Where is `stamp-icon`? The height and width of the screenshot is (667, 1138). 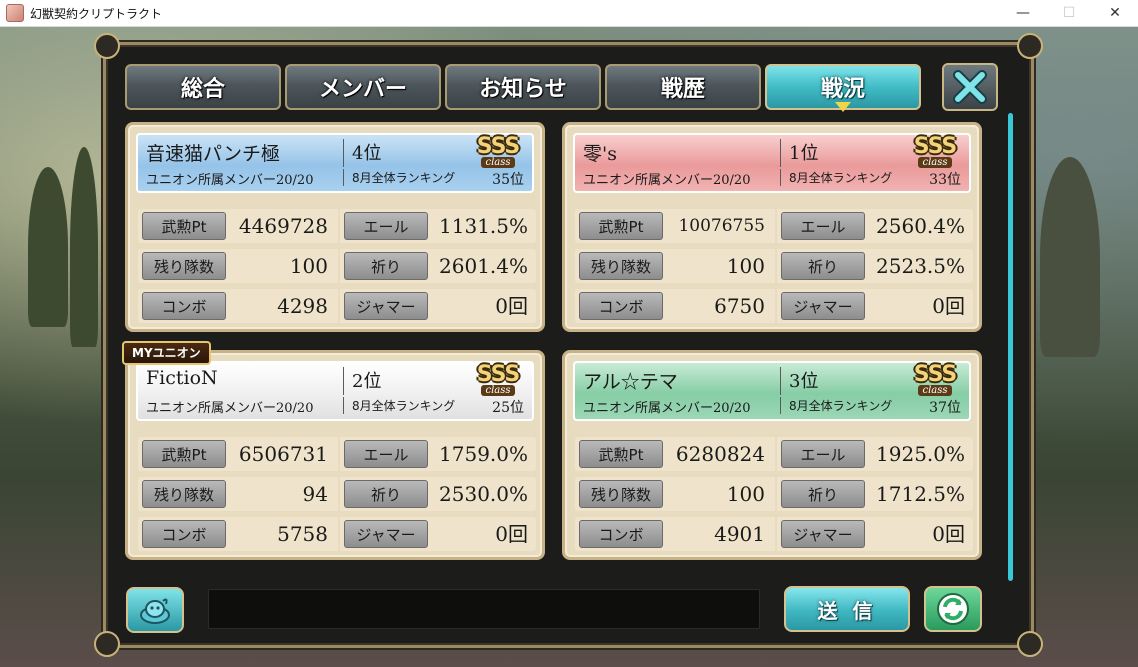 stamp-icon is located at coordinates (155, 611).